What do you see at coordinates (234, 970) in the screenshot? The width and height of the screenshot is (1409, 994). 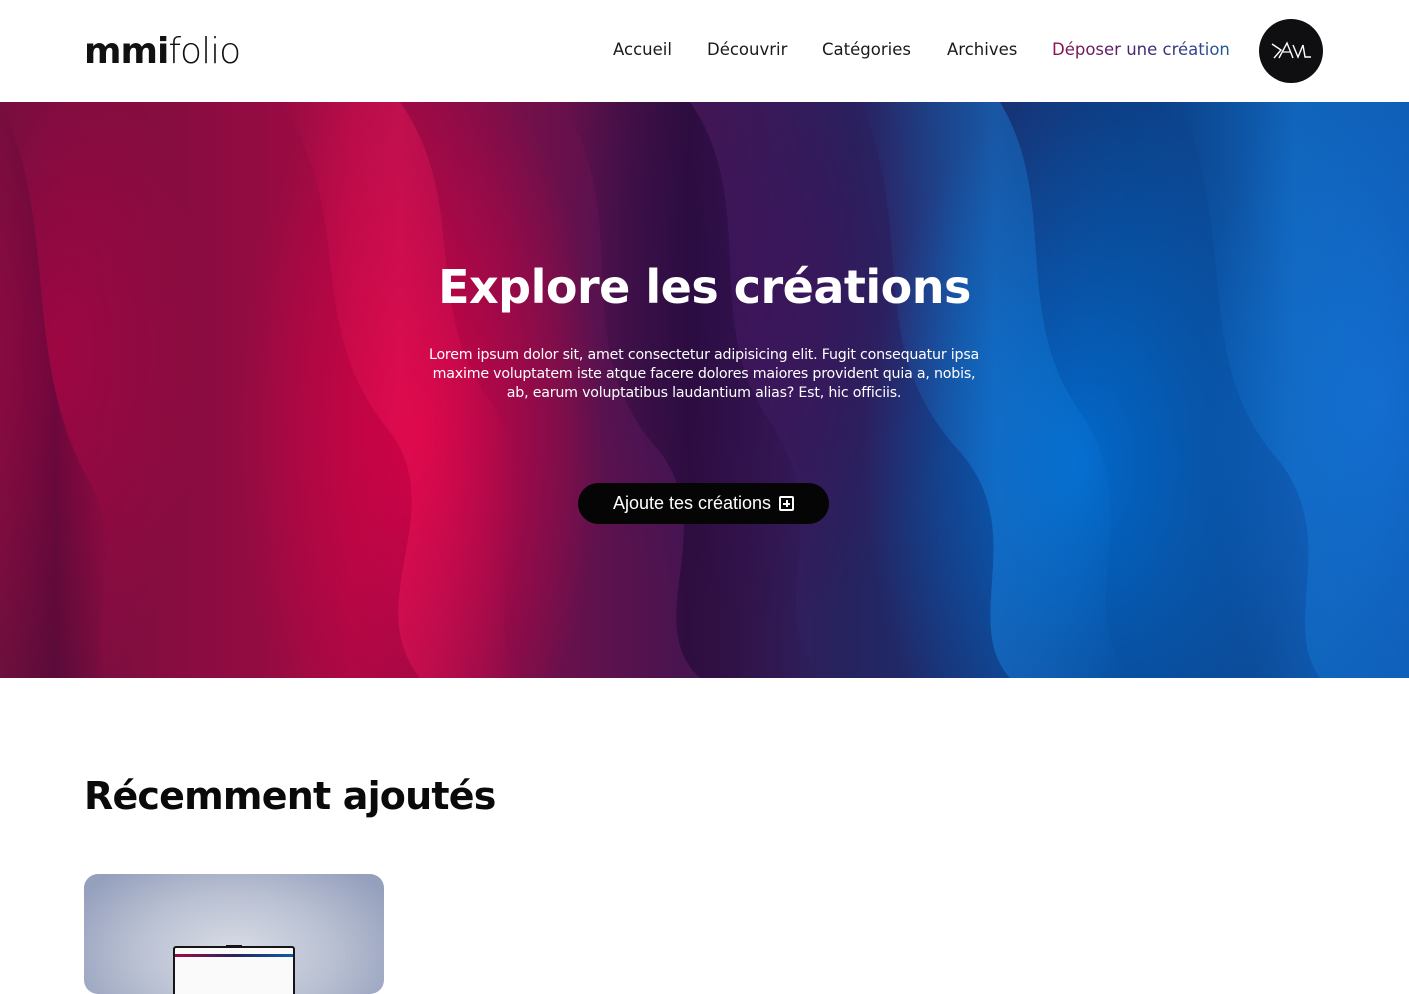 I see `card-preview-image` at bounding box center [234, 970].